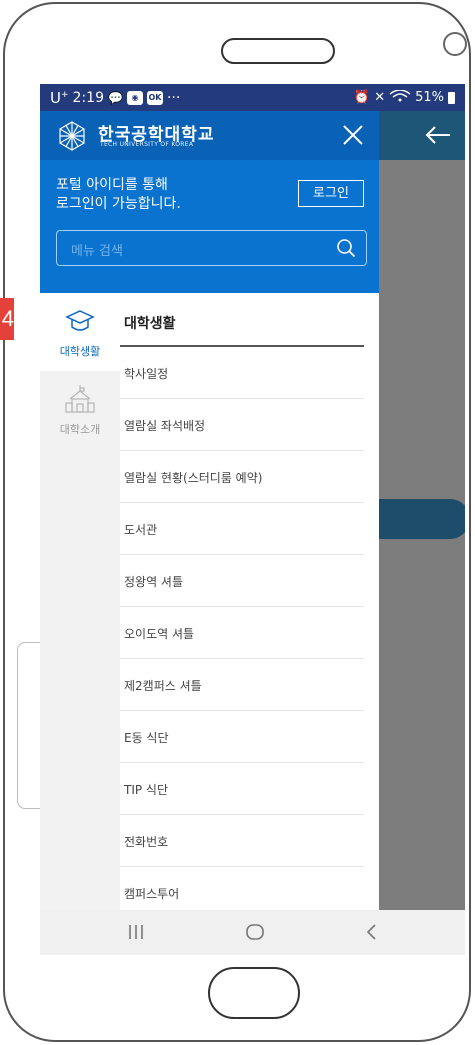 The height and width of the screenshot is (1045, 475). What do you see at coordinates (346, 248) in the screenshot?
I see `search-icon` at bounding box center [346, 248].